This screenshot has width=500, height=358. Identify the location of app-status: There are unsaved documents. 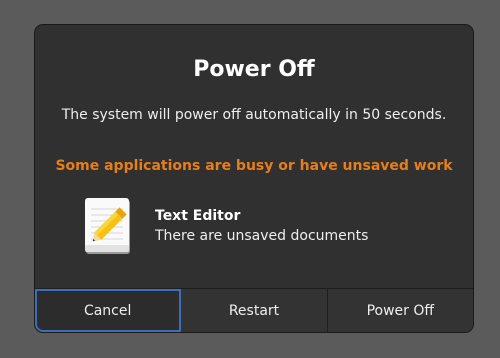
(262, 236).